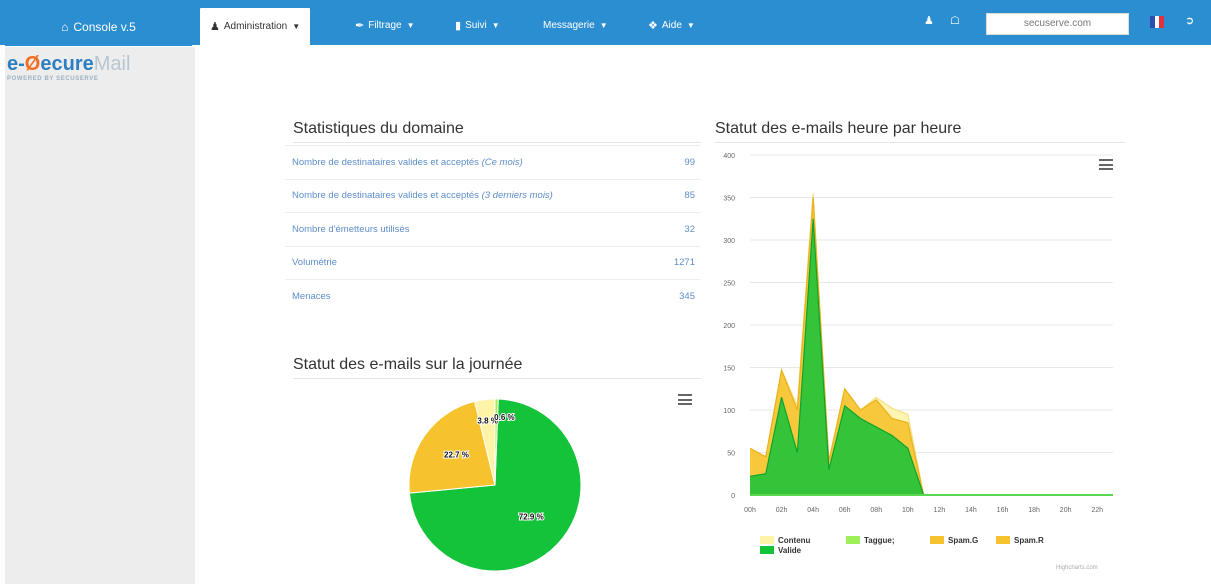 This screenshot has height=585, width=1211. Describe the element at coordinates (1034, 510) in the screenshot. I see `x-tick-label: 18h` at that location.